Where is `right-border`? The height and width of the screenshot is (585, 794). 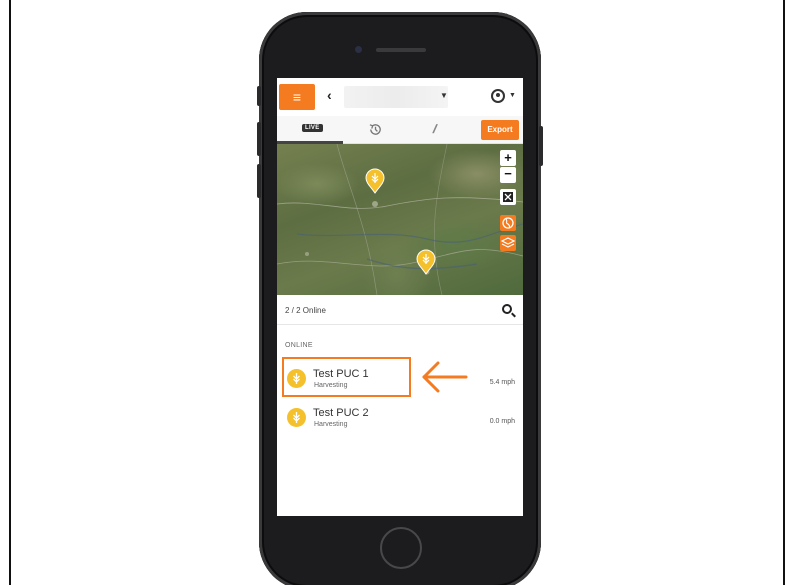
right-border is located at coordinates (784, 292).